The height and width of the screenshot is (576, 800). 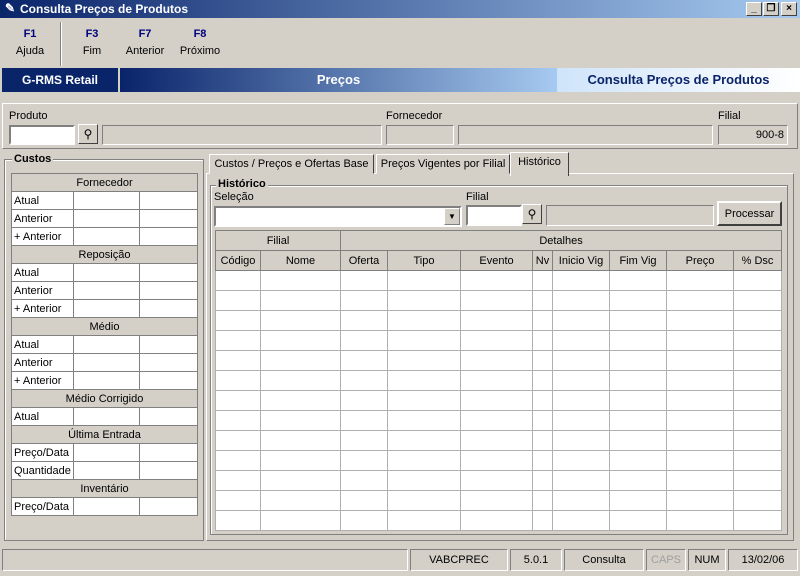 What do you see at coordinates (92, 51) in the screenshot?
I see `f3-label: Fim` at bounding box center [92, 51].